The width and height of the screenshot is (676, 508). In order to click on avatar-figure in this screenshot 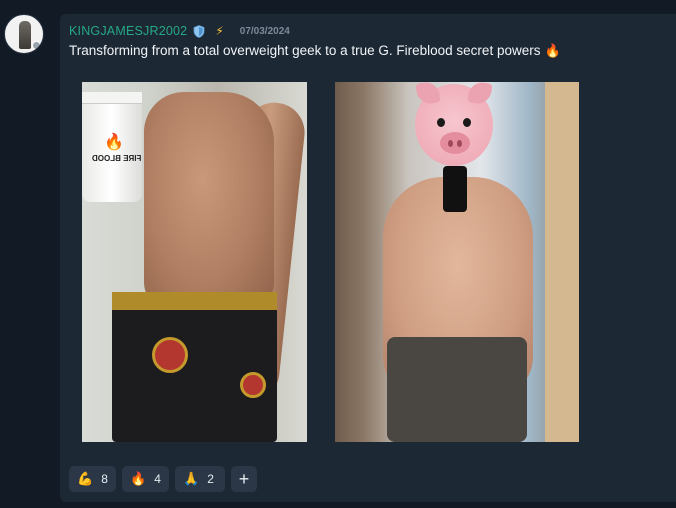, I will do `click(25, 35)`.